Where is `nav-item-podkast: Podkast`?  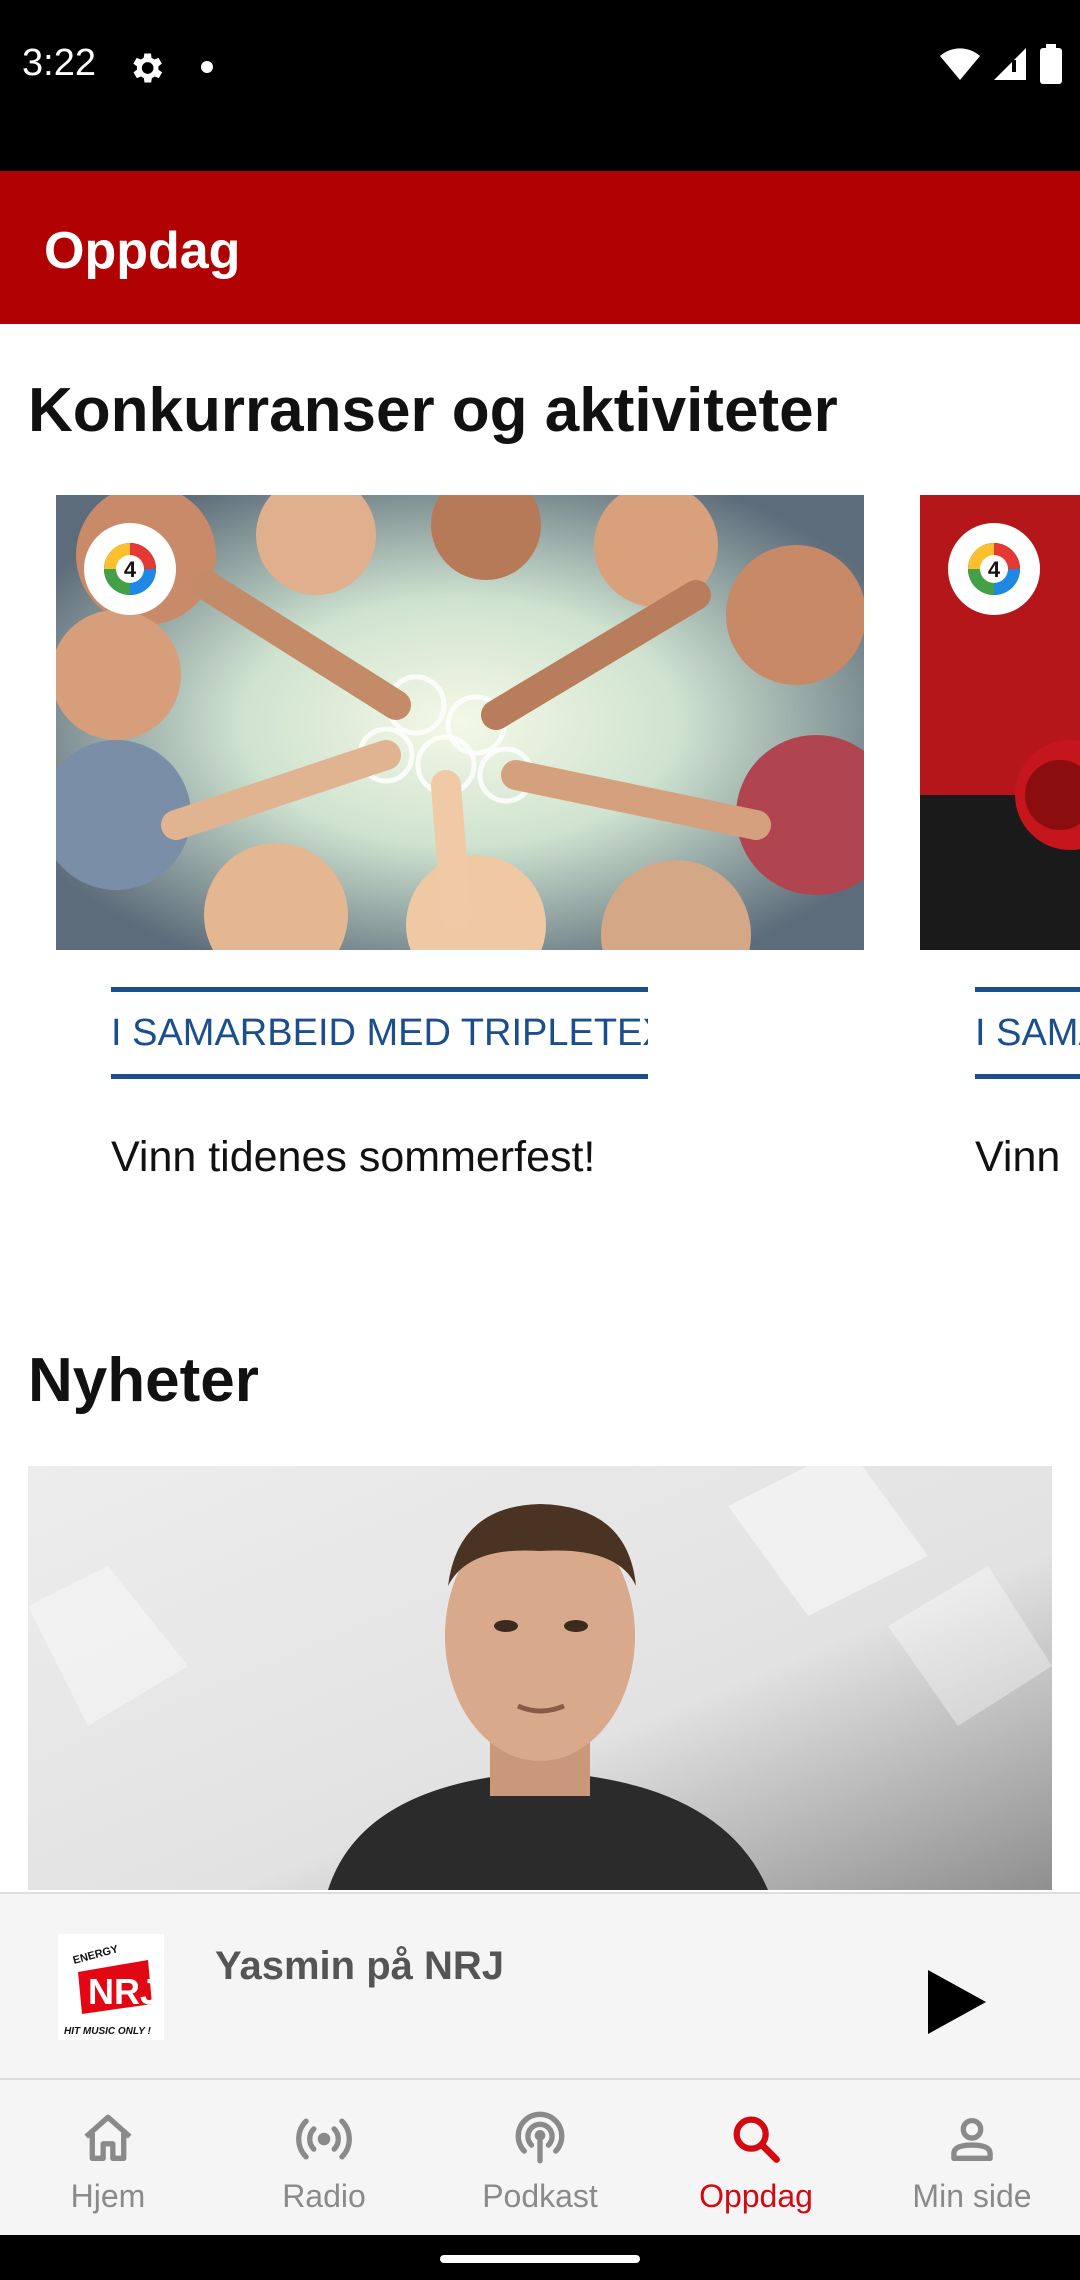
nav-item-podkast: Podkast is located at coordinates (540, 2157).